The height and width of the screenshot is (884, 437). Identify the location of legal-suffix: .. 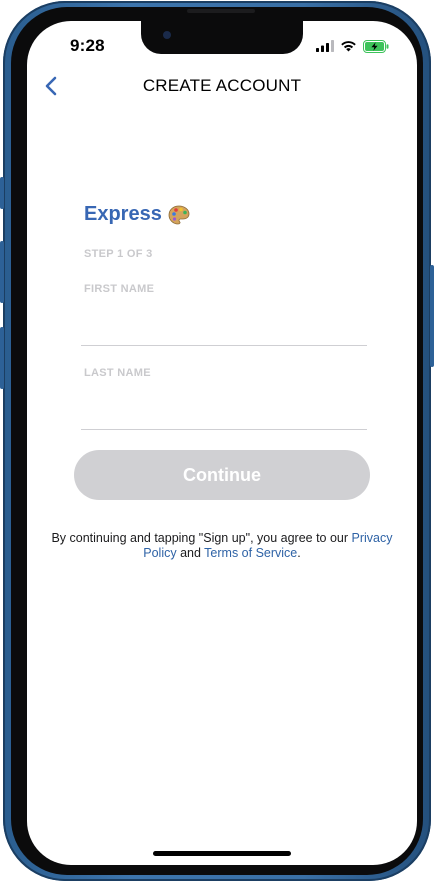
(299, 553).